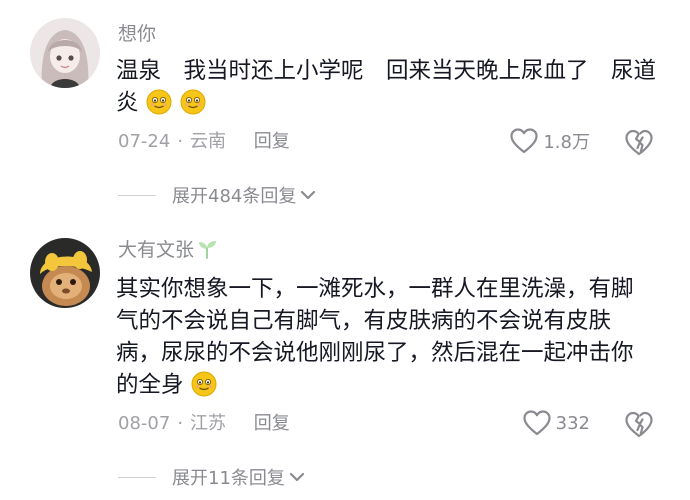  I want to click on comment-location: 云南, so click(208, 141).